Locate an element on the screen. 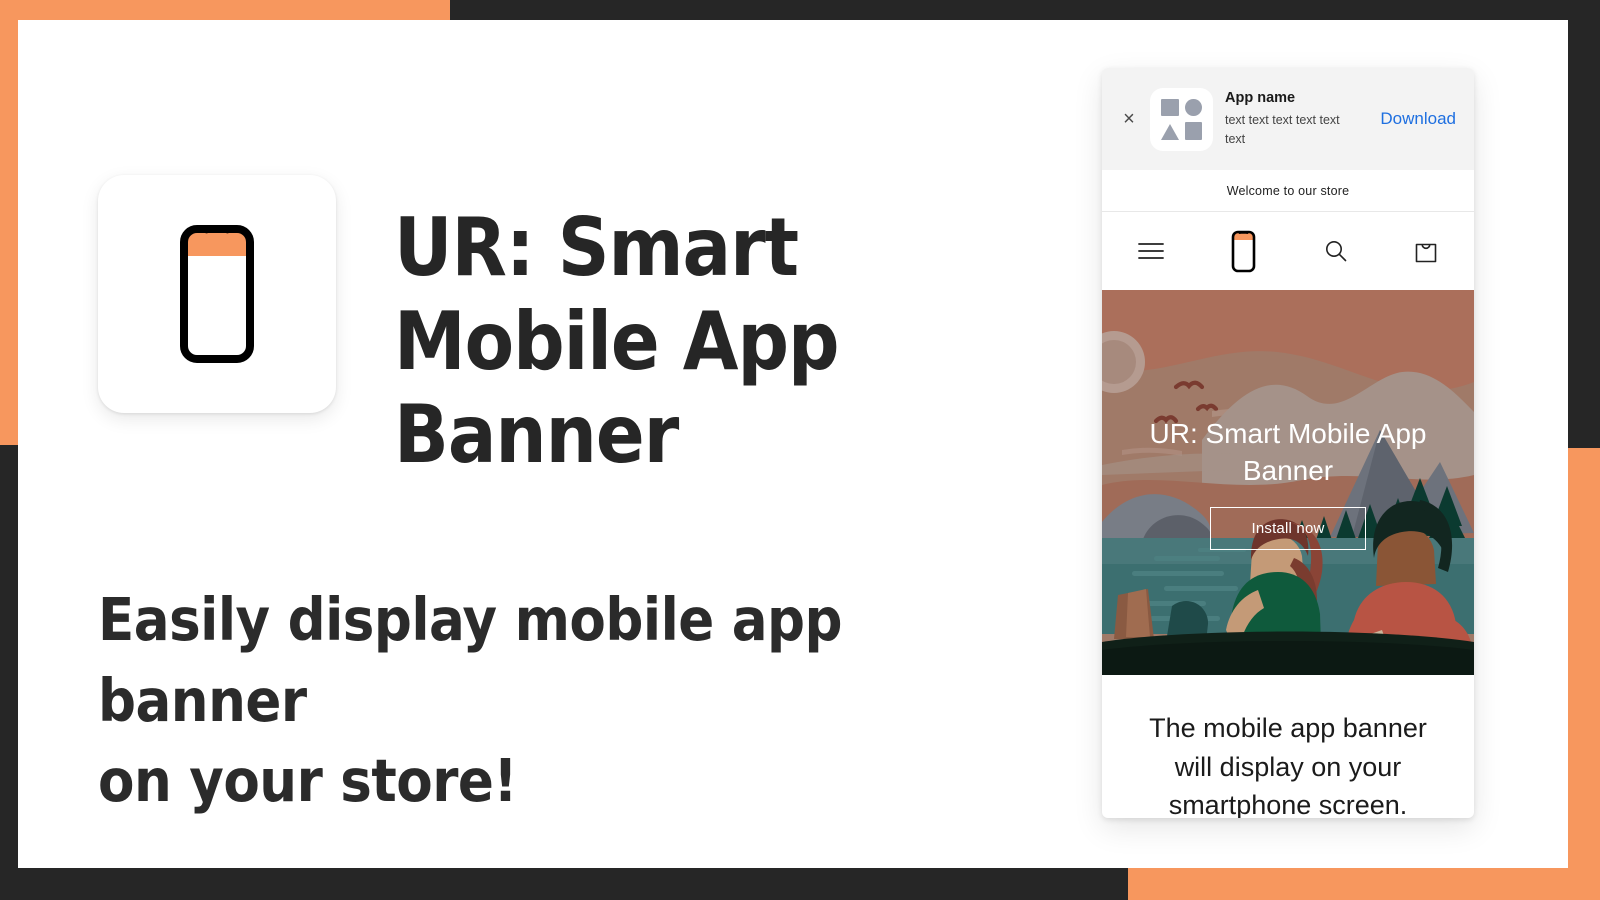  frame-bottom-dark is located at coordinates (564, 884).